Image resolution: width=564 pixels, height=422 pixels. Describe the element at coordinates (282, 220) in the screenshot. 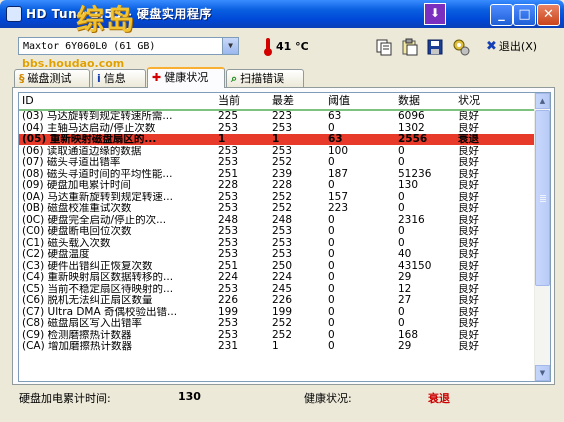

I see `cell-worst: 248` at that location.